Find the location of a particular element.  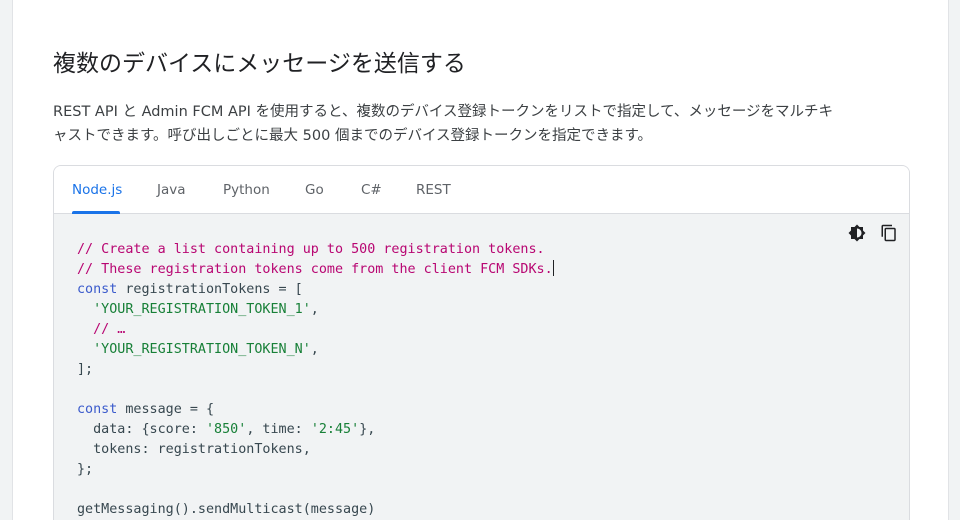

active-tab-indicator is located at coordinates (96, 212).